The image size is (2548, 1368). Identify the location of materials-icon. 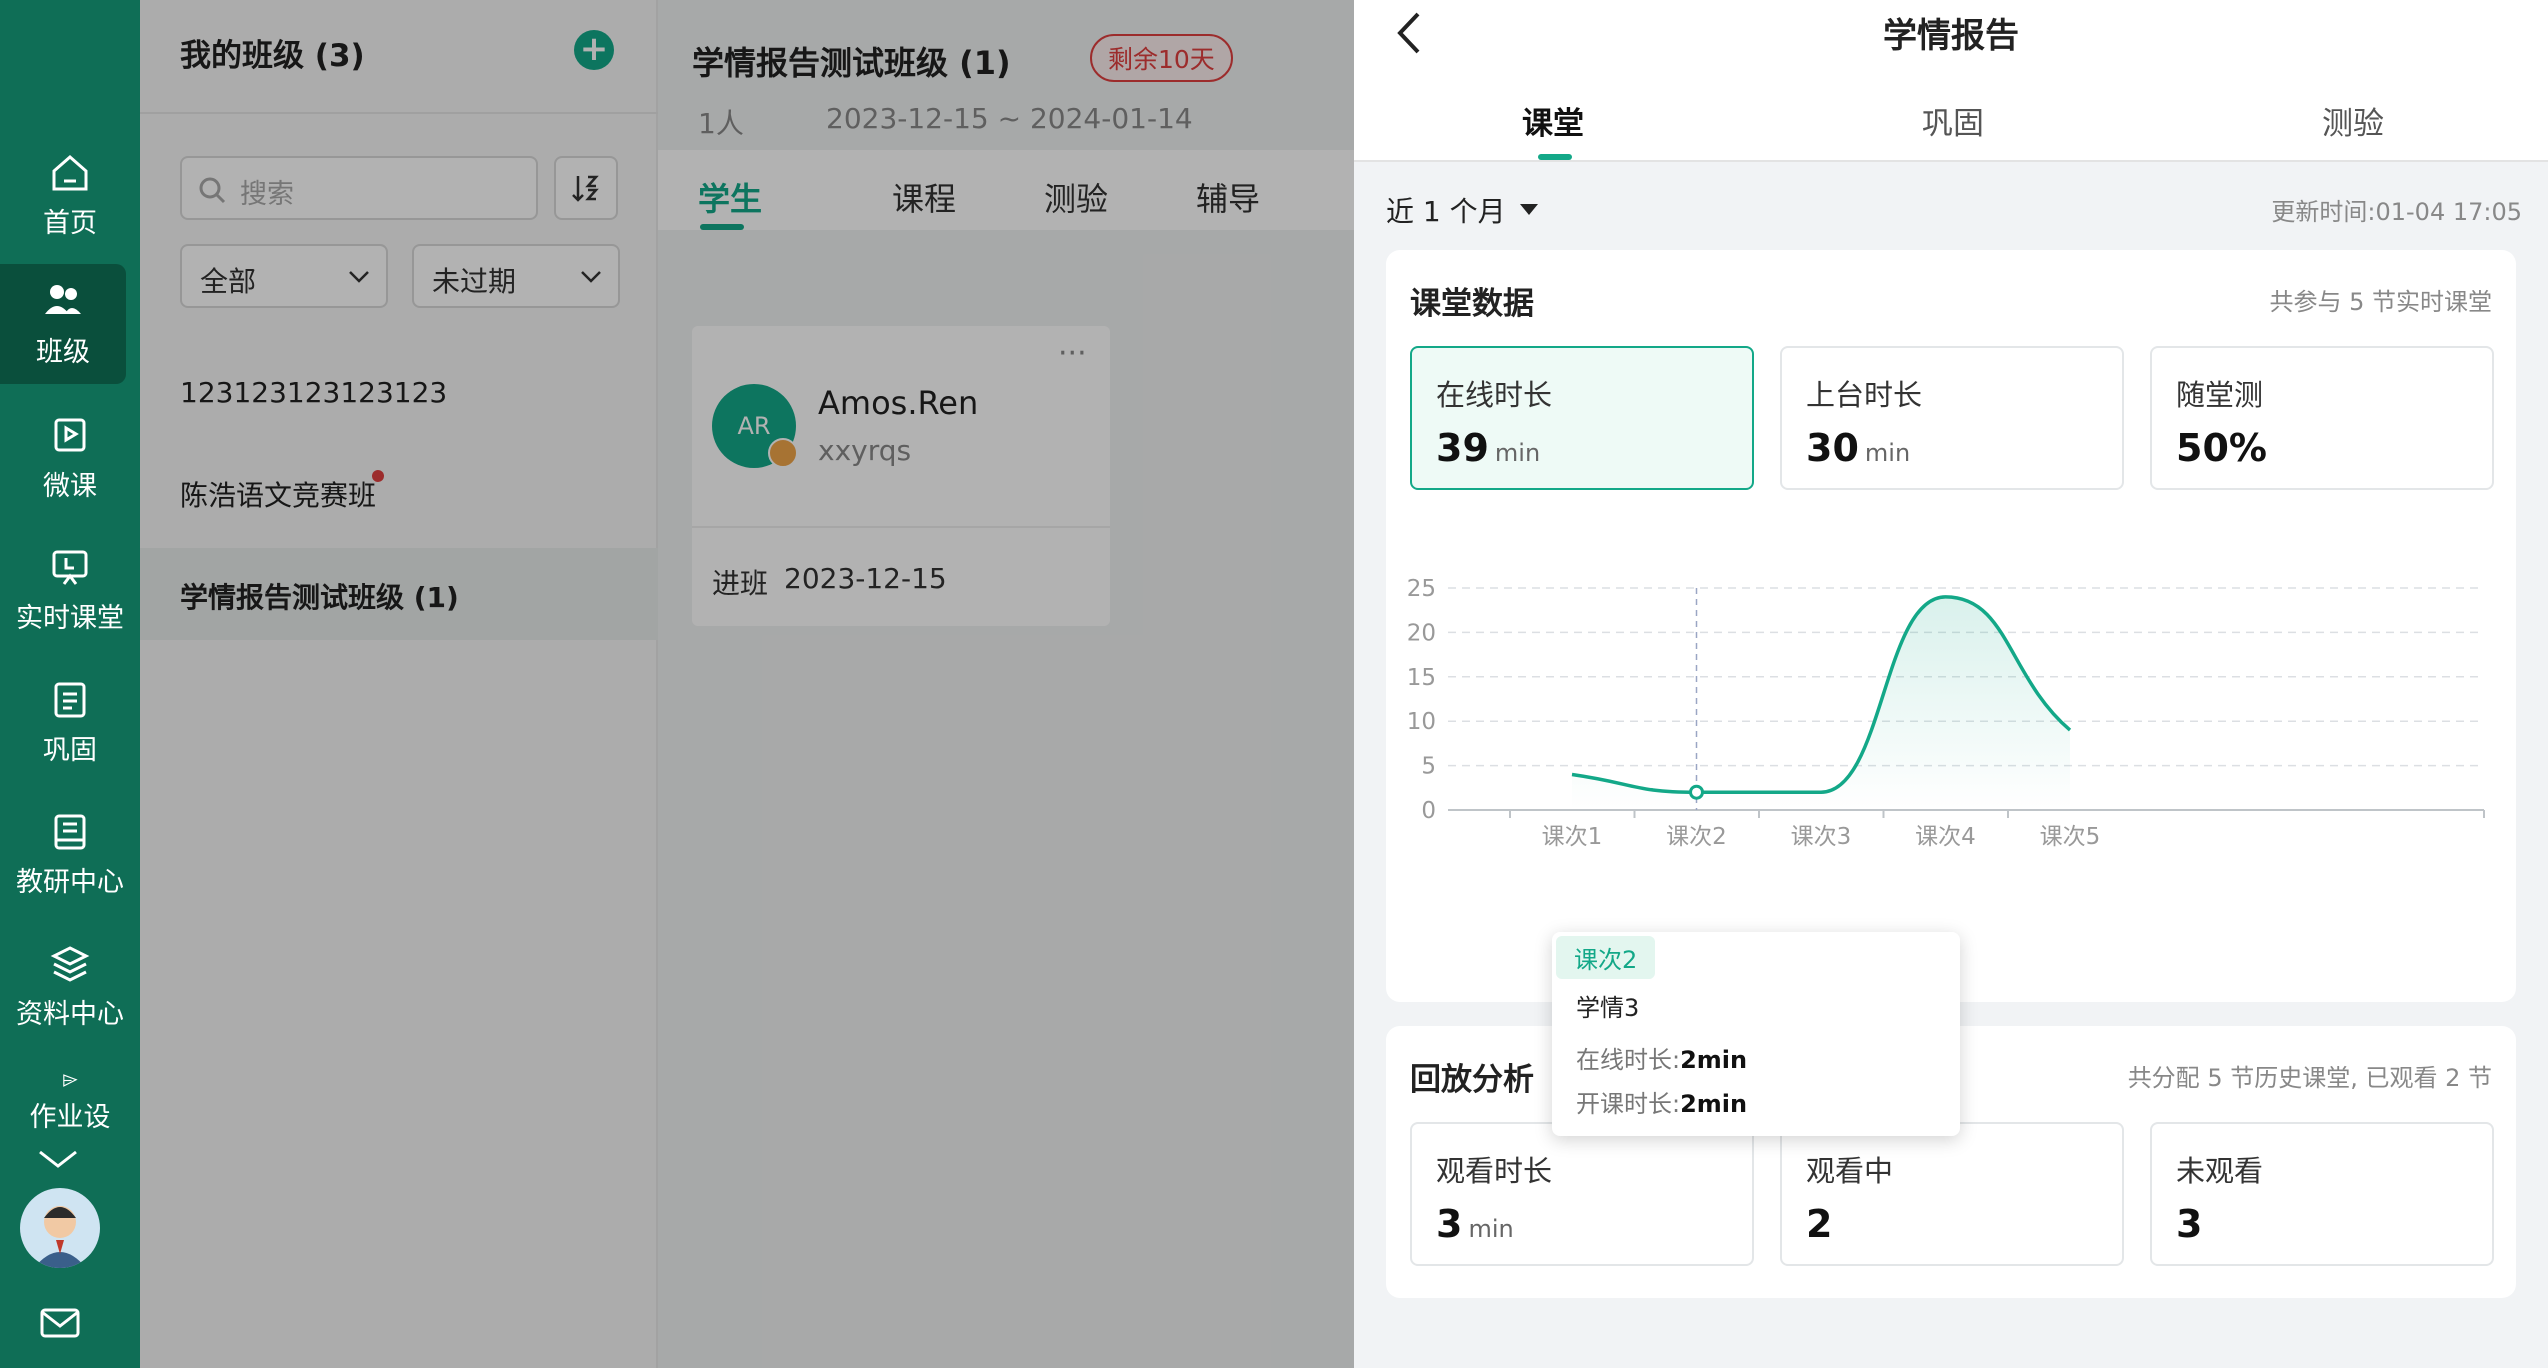
(70, 963).